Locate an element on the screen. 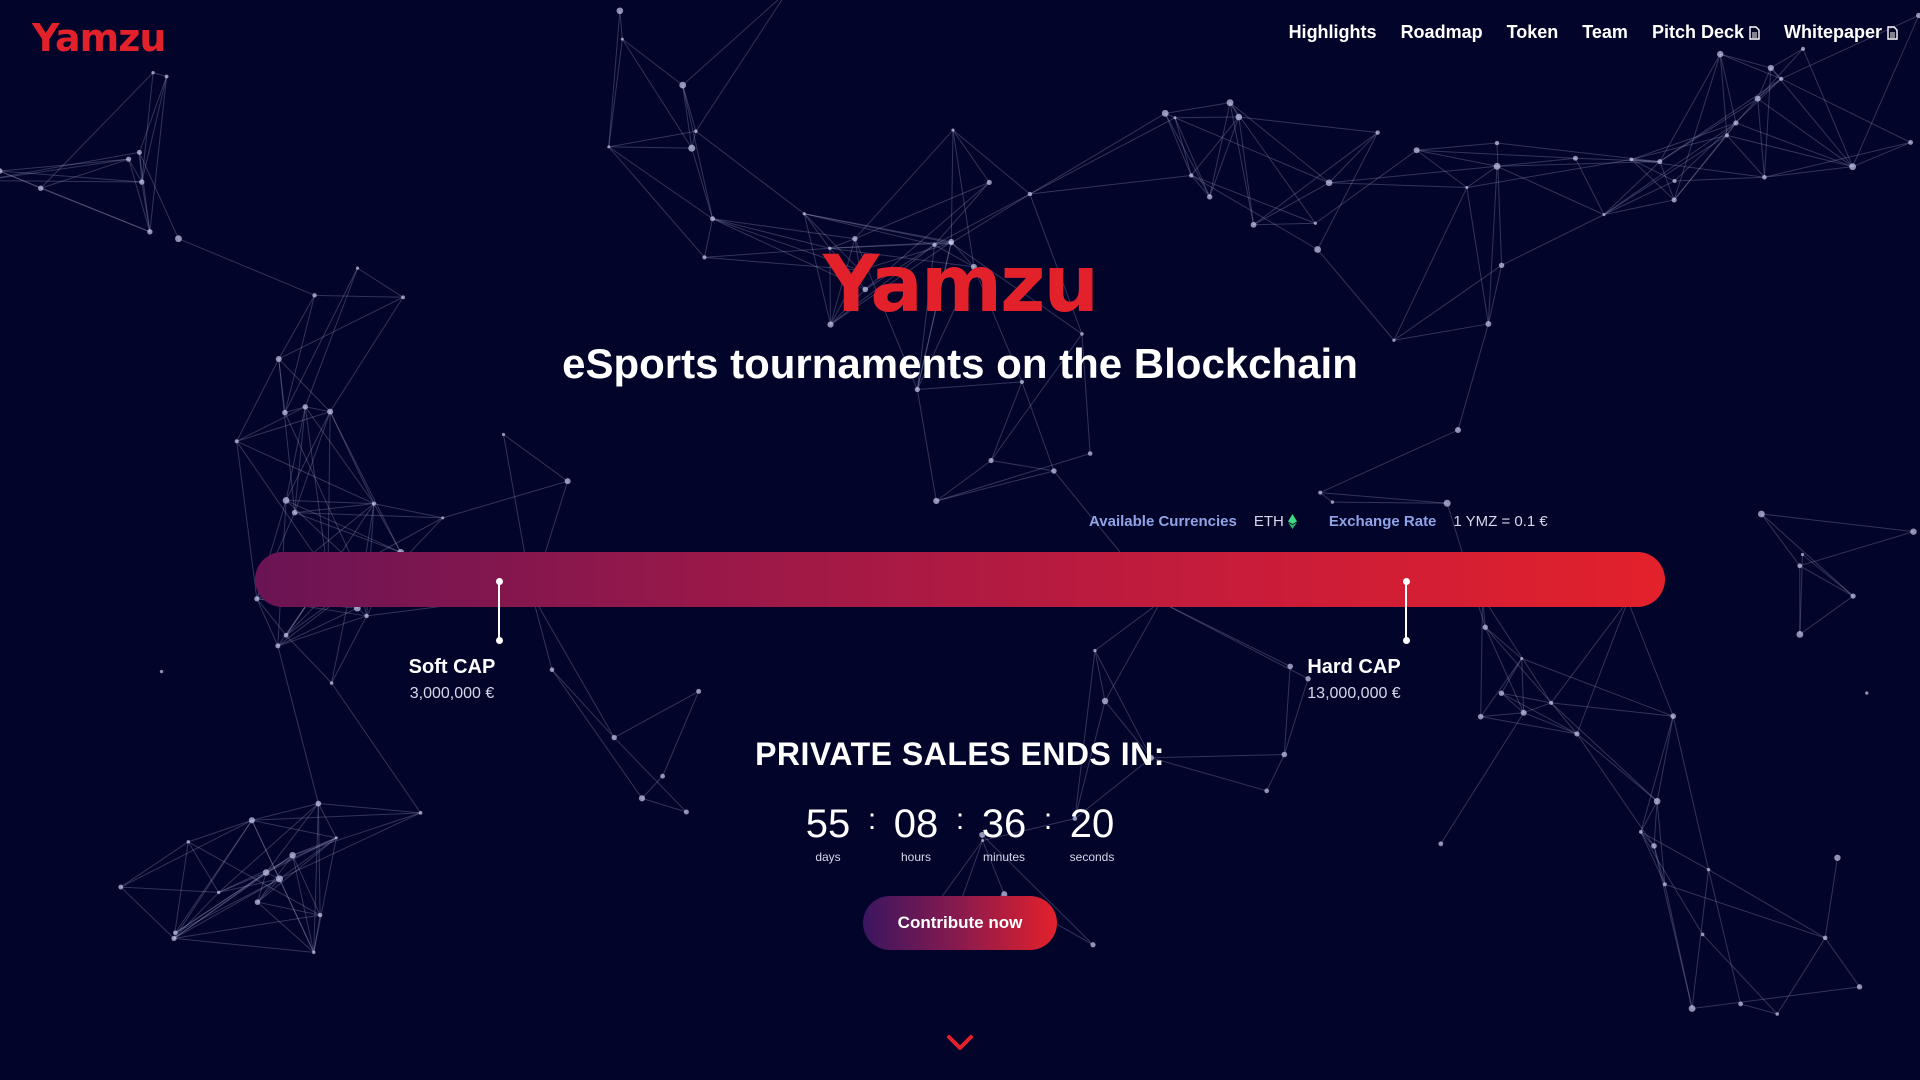  document-icon is located at coordinates (1754, 32).